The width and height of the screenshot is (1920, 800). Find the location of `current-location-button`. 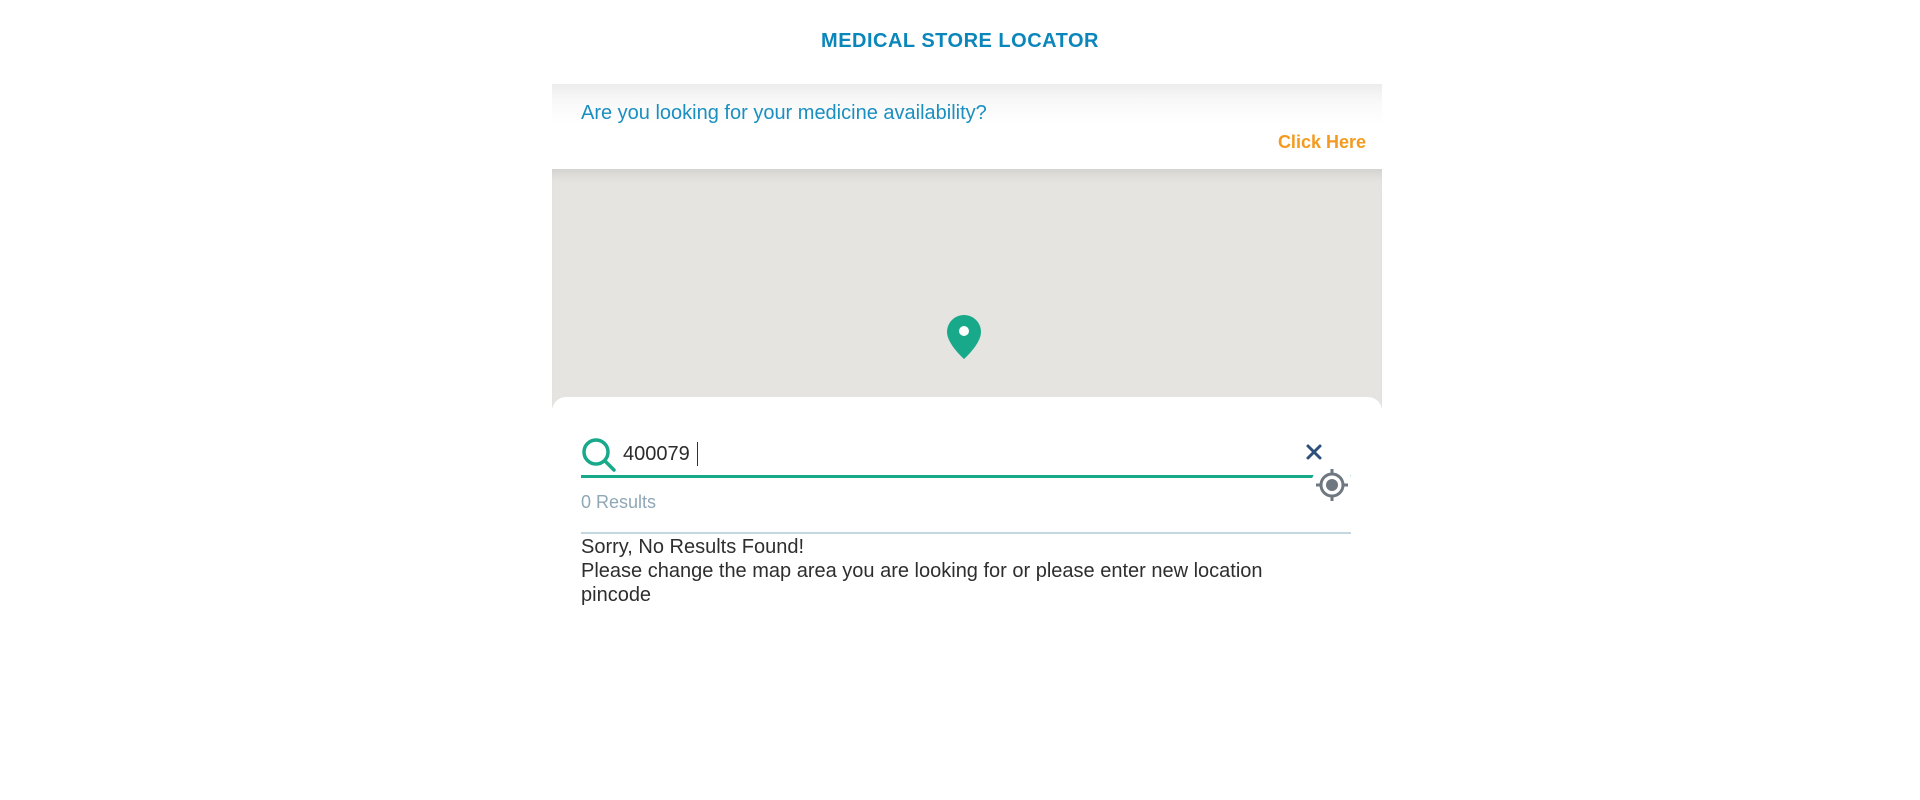

current-location-button is located at coordinates (1332, 485).